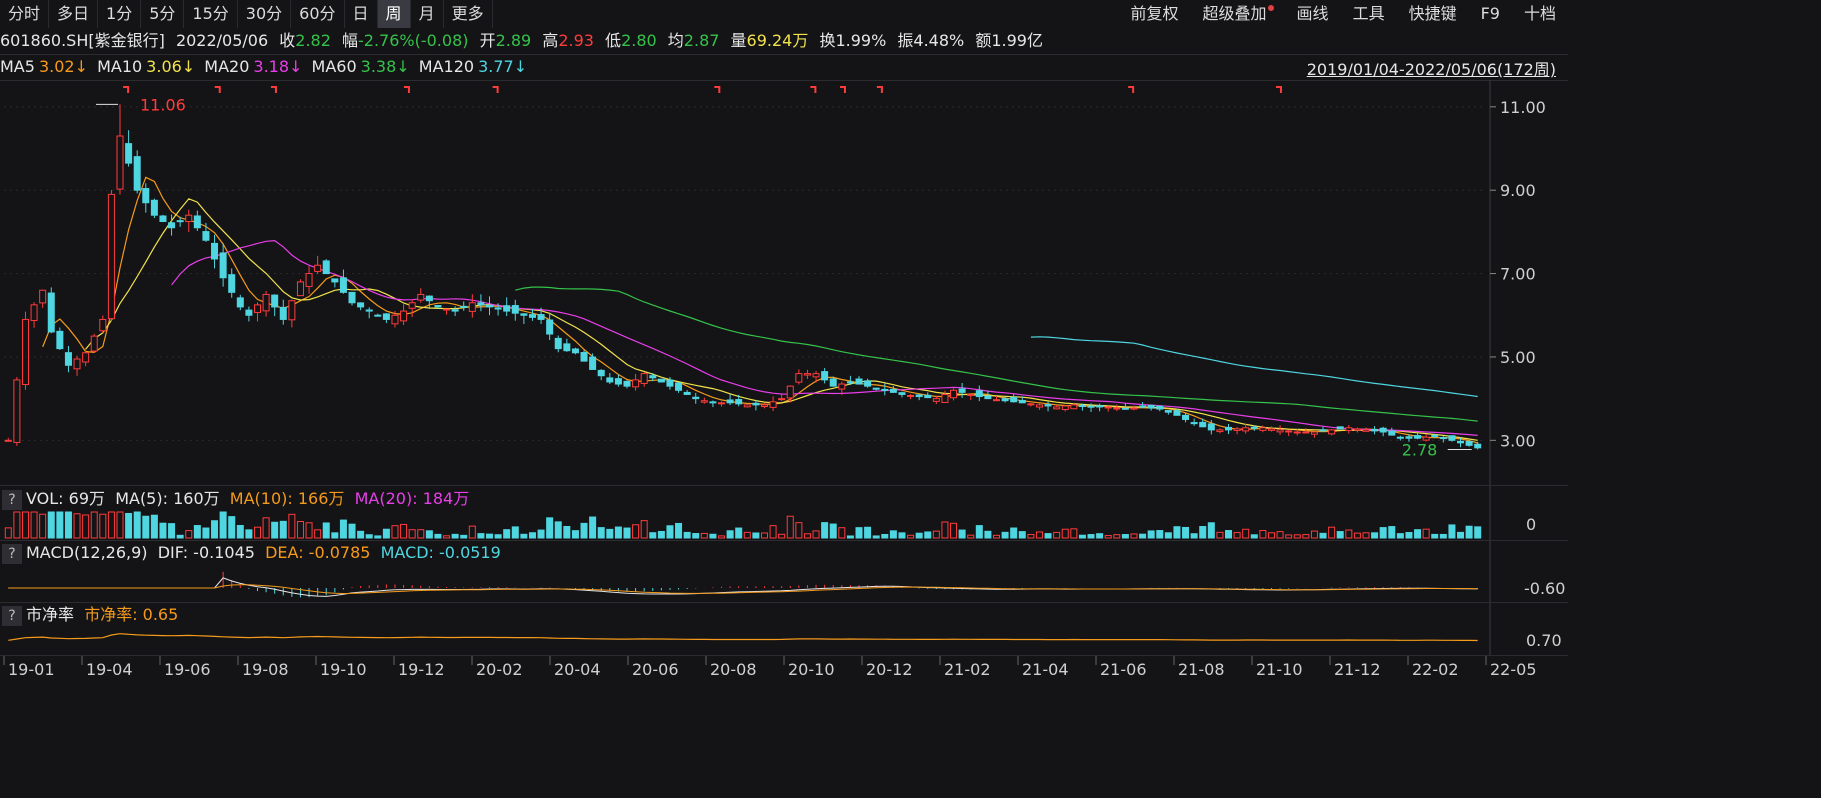  I want to click on tab-60min: 60分, so click(318, 14).